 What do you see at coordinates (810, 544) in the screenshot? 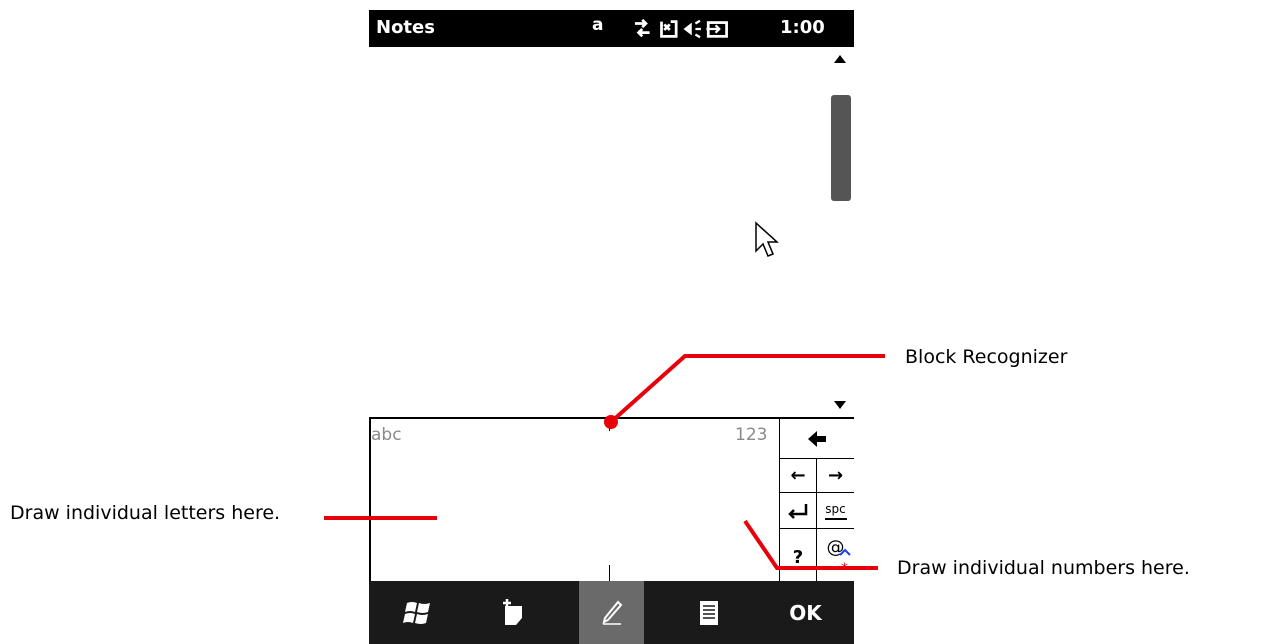
I see `numbers-callout-line` at bounding box center [810, 544].